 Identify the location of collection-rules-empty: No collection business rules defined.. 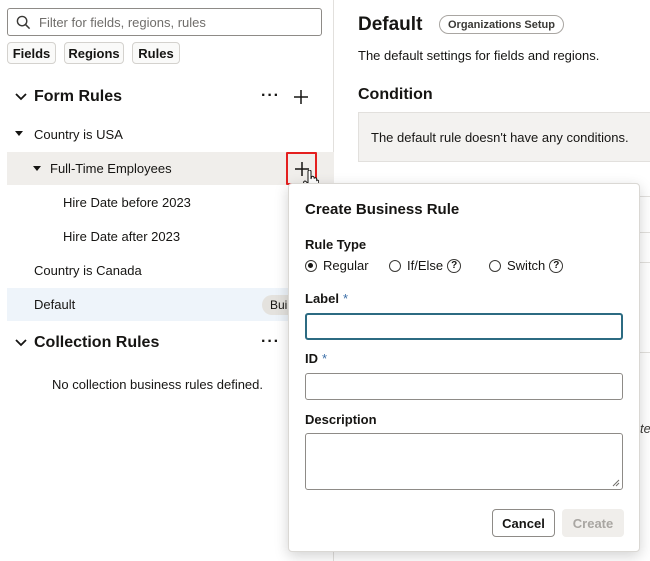
(158, 384).